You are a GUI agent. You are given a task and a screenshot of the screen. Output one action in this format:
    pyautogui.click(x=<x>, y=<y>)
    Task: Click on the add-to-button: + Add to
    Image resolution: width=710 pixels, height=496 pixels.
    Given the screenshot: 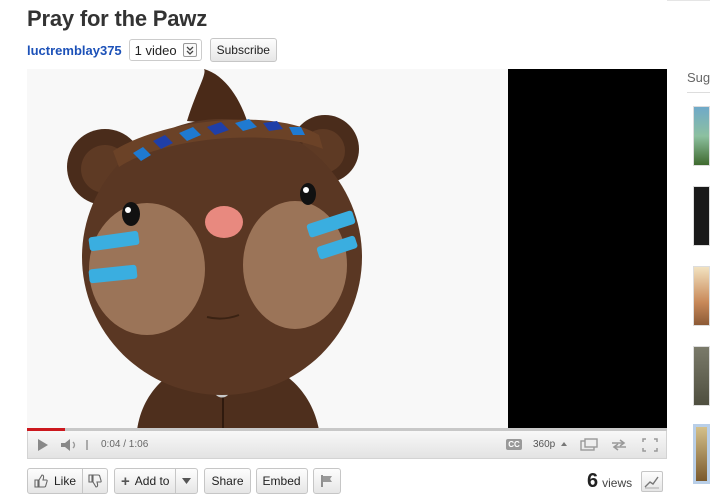 What is the action you would take?
    pyautogui.click(x=145, y=481)
    